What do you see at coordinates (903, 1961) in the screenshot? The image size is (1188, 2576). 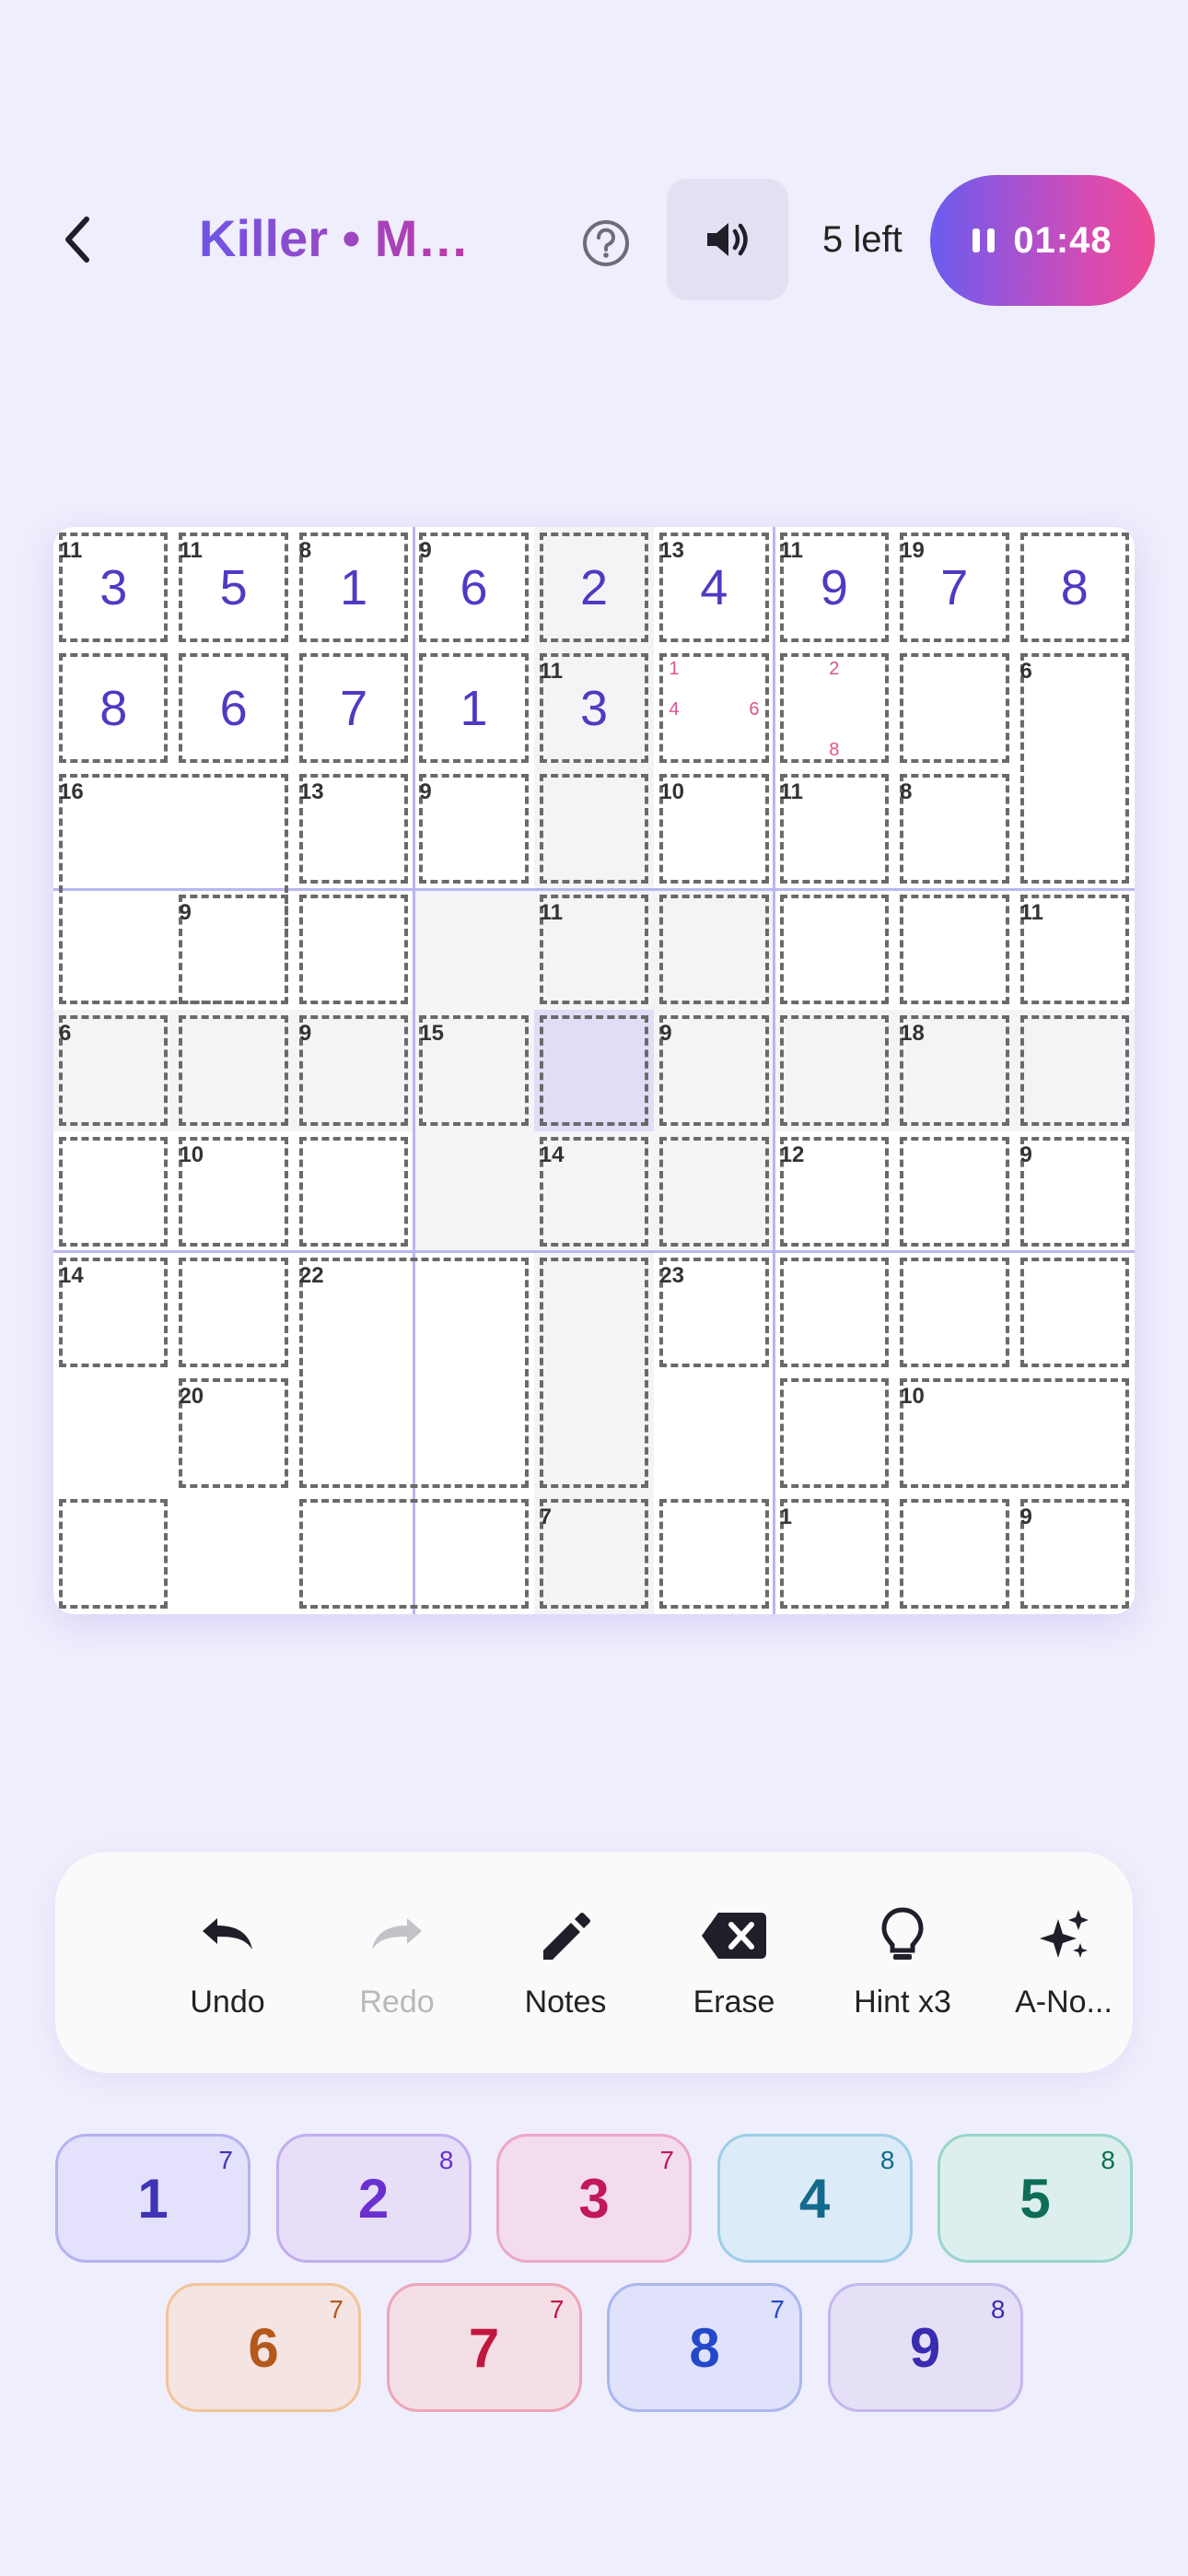 I see `hint-button: Hint x3` at bounding box center [903, 1961].